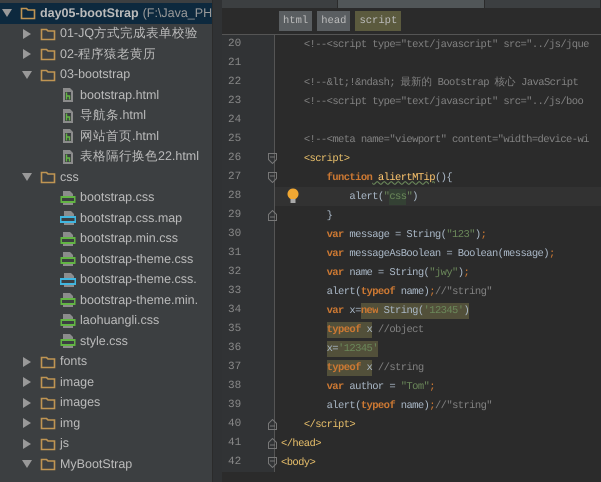  Describe the element at coordinates (106, 320) in the screenshot. I see `tree-item: laohuangli.css` at that location.